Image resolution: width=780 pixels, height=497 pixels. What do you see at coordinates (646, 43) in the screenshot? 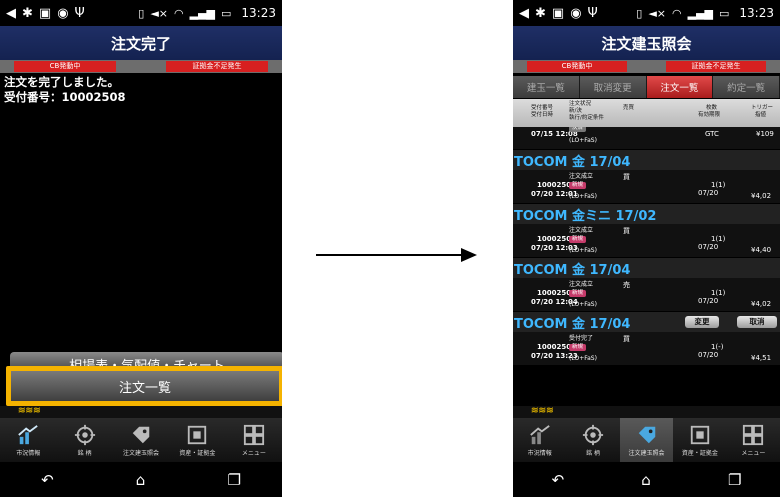
I see `page-title: 注文建玉照会` at bounding box center [646, 43].